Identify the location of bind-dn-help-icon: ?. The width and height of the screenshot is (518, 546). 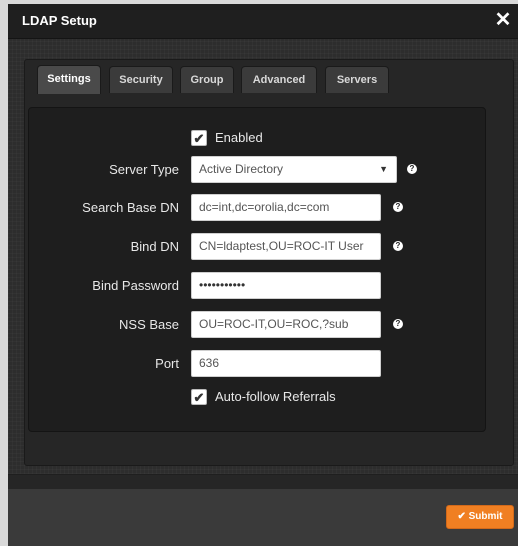
(398, 246).